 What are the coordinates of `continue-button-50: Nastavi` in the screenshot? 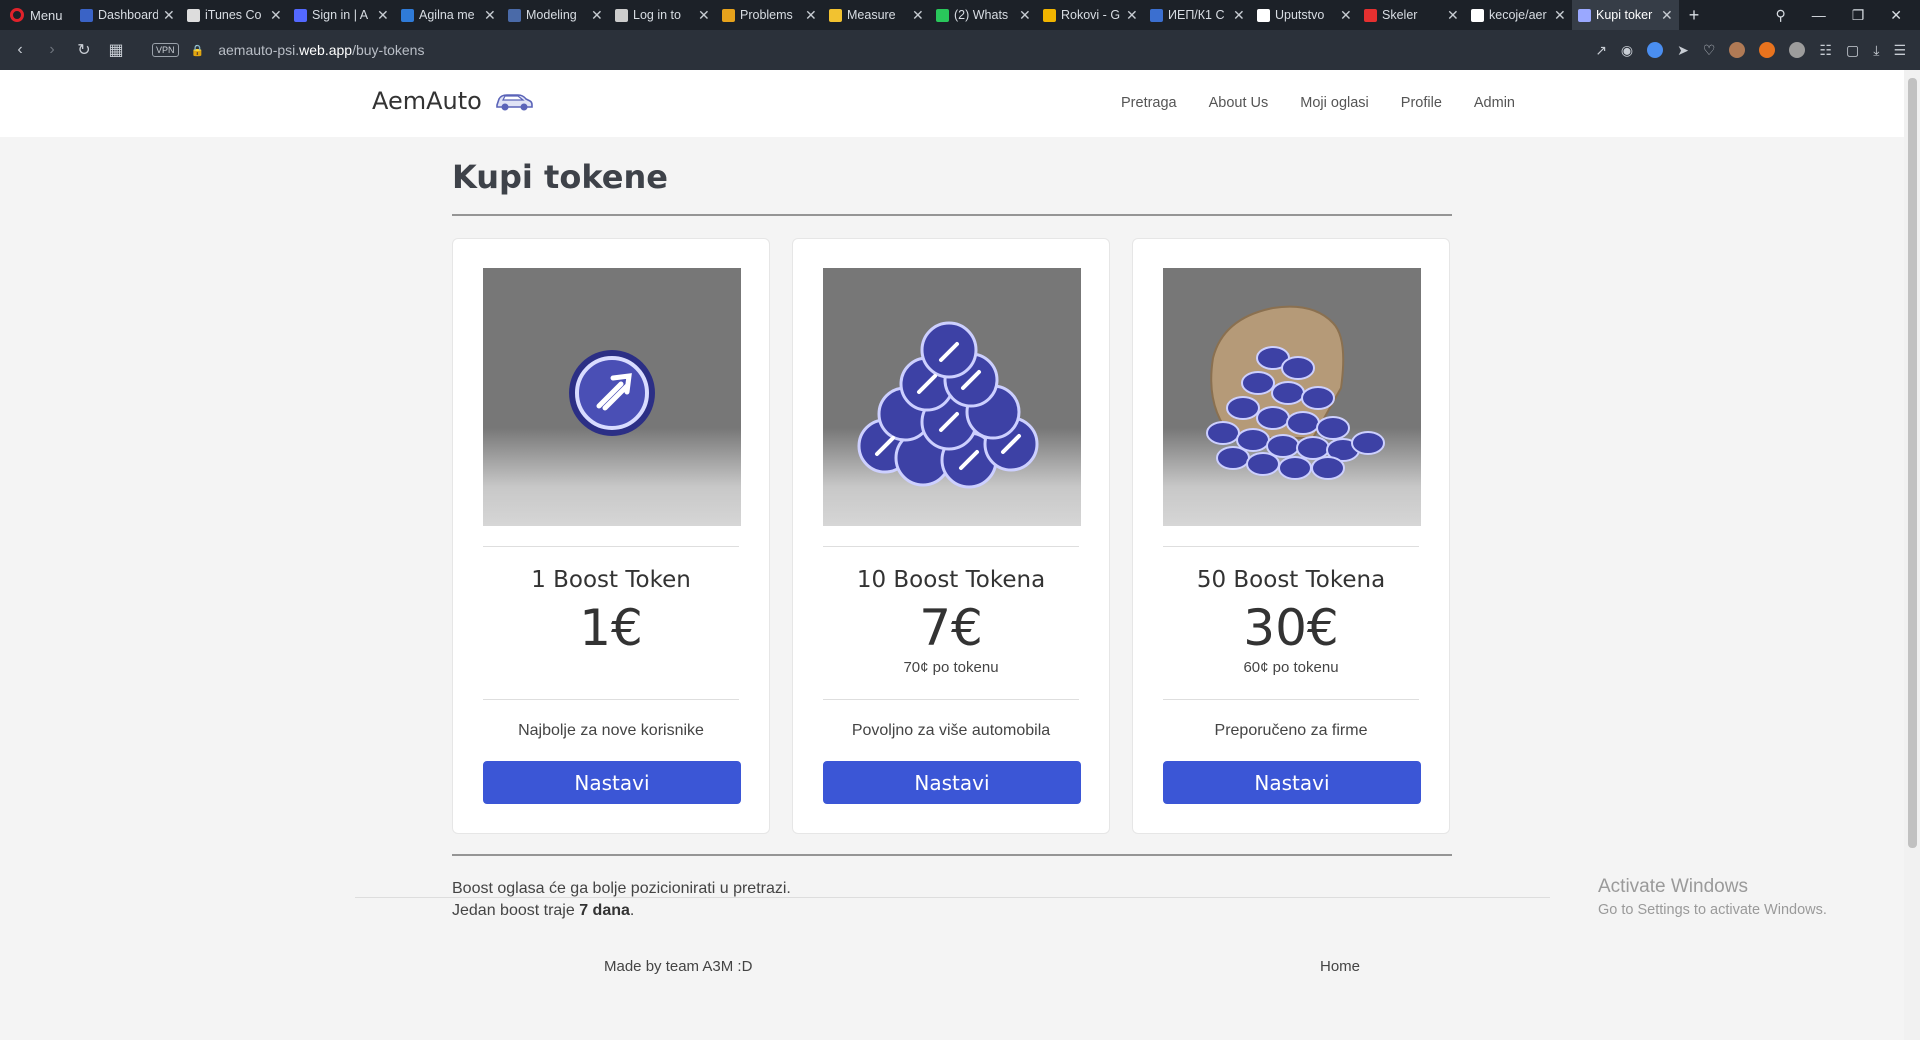 It's located at (1292, 782).